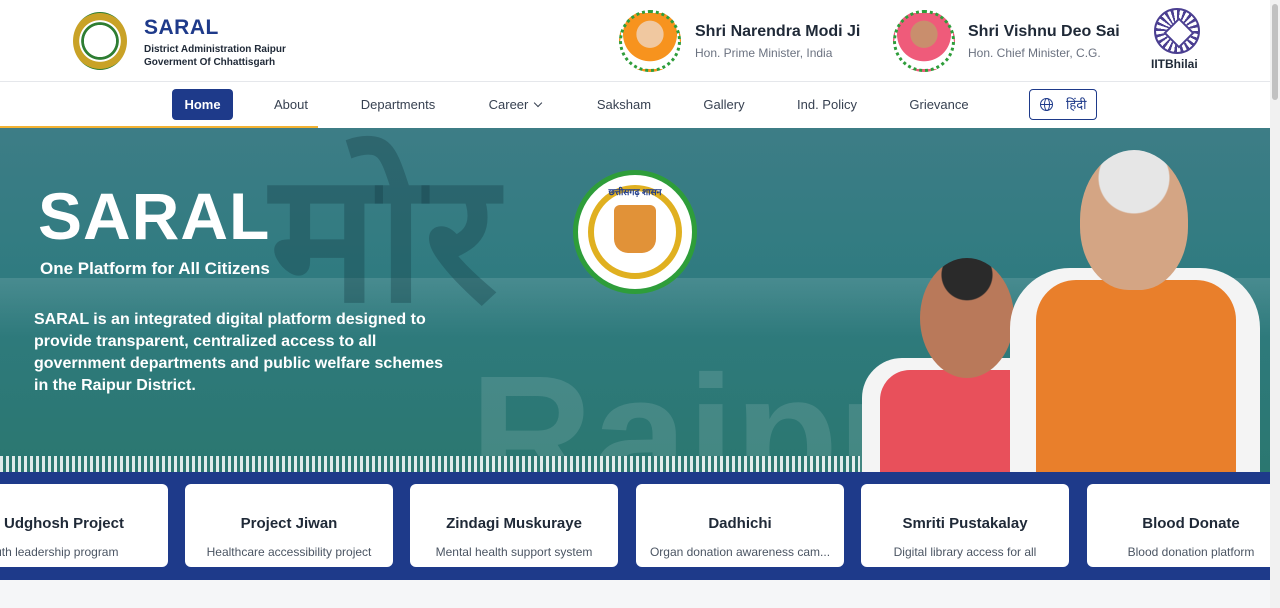 Image resolution: width=1280 pixels, height=608 pixels. I want to click on project-title: Dadhichi, so click(740, 523).